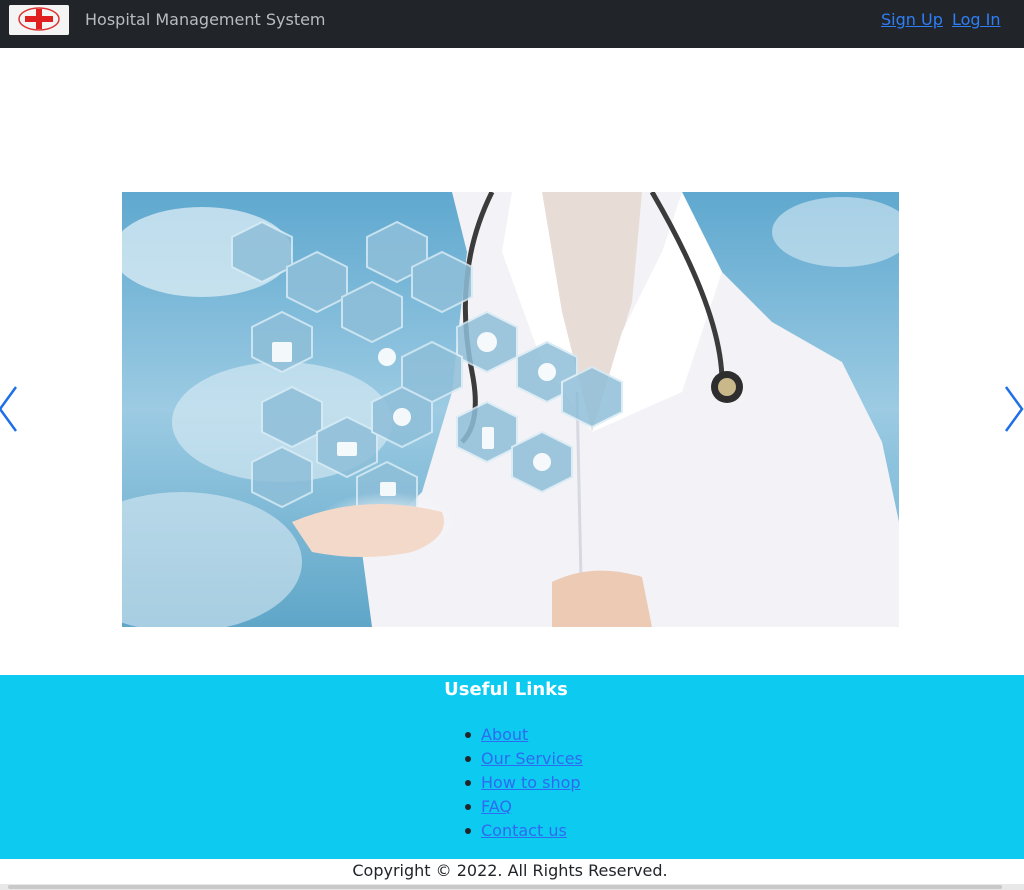  Describe the element at coordinates (506, 689) in the screenshot. I see `useful-links-title: Useful Links` at that location.